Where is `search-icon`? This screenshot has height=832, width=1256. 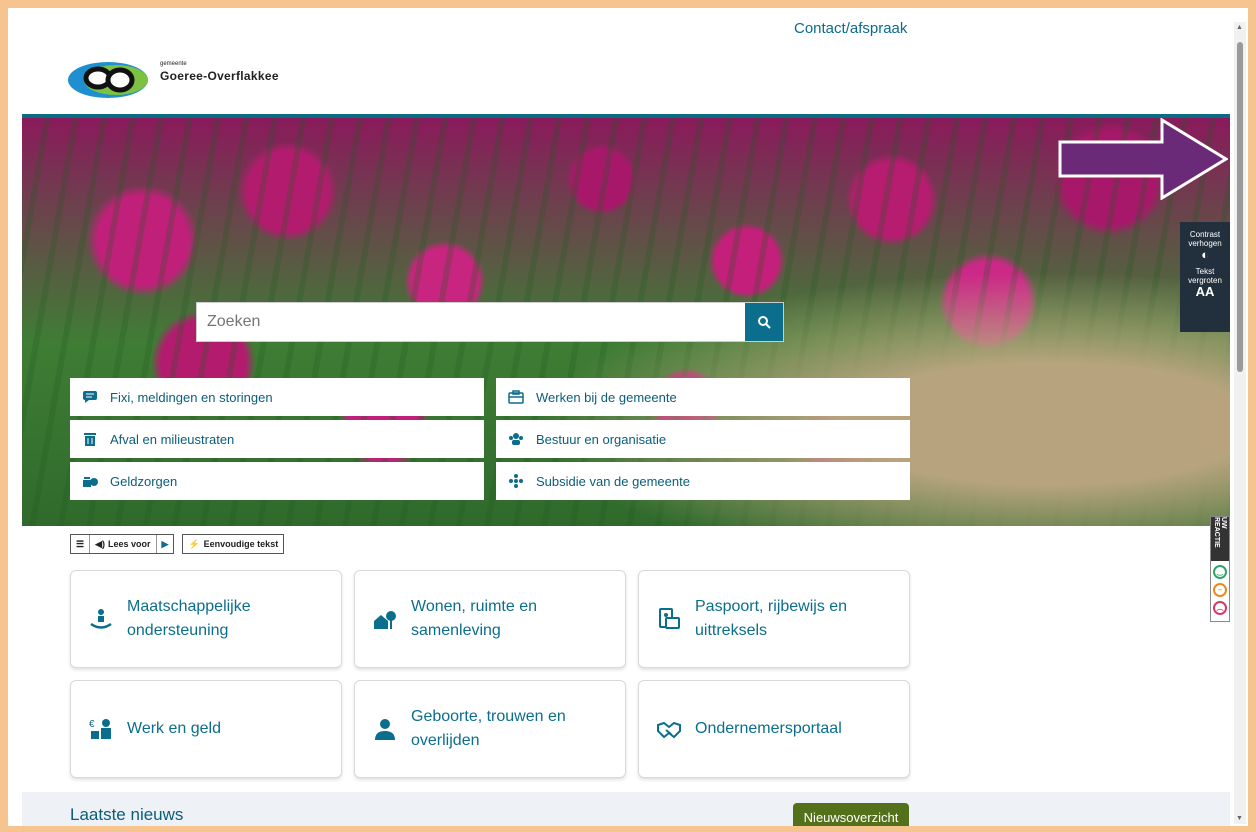
search-icon is located at coordinates (764, 322).